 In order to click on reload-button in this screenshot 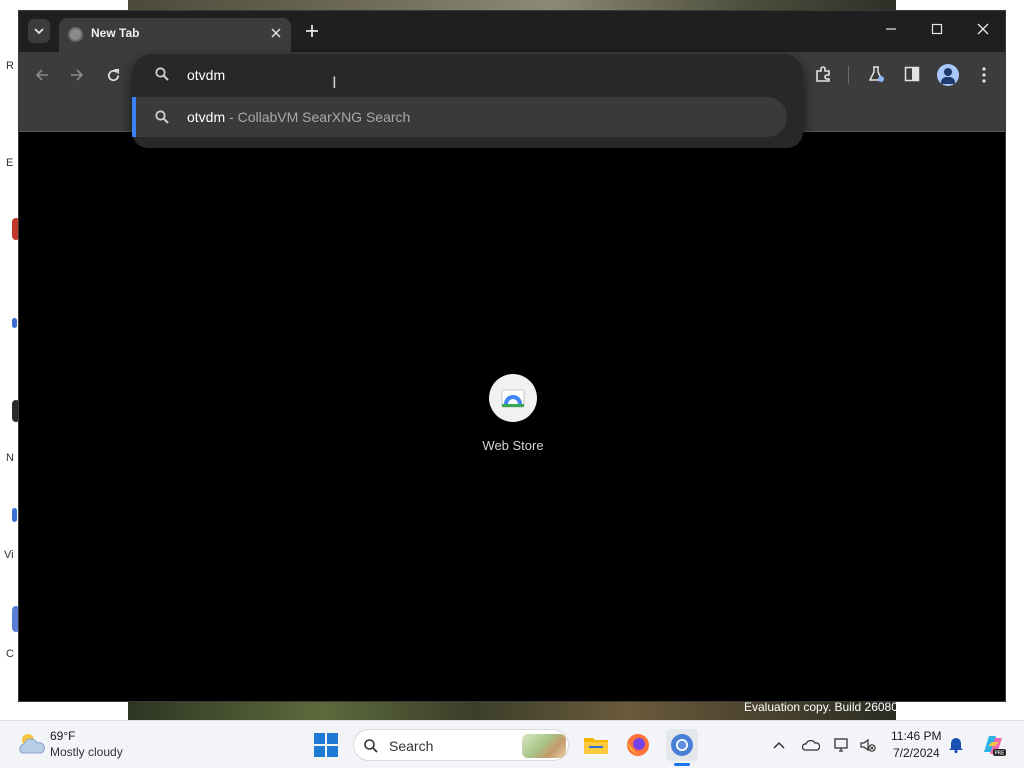, I will do `click(113, 75)`.